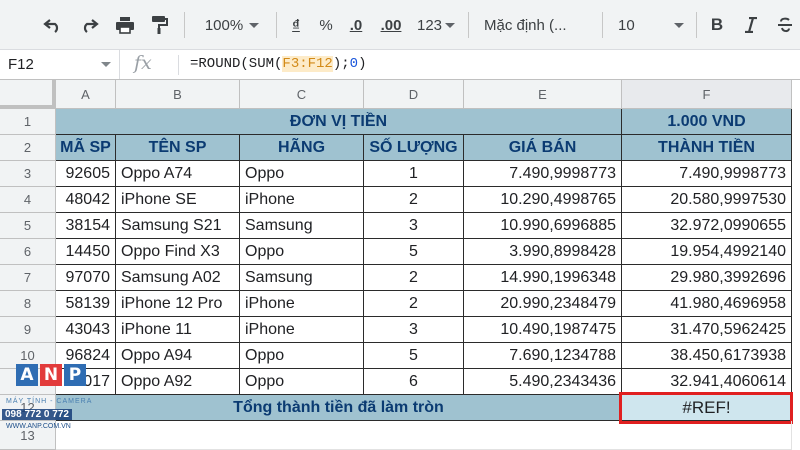 Image resolution: width=800 pixels, height=450 pixels. I want to click on row-header: 7, so click(28, 278).